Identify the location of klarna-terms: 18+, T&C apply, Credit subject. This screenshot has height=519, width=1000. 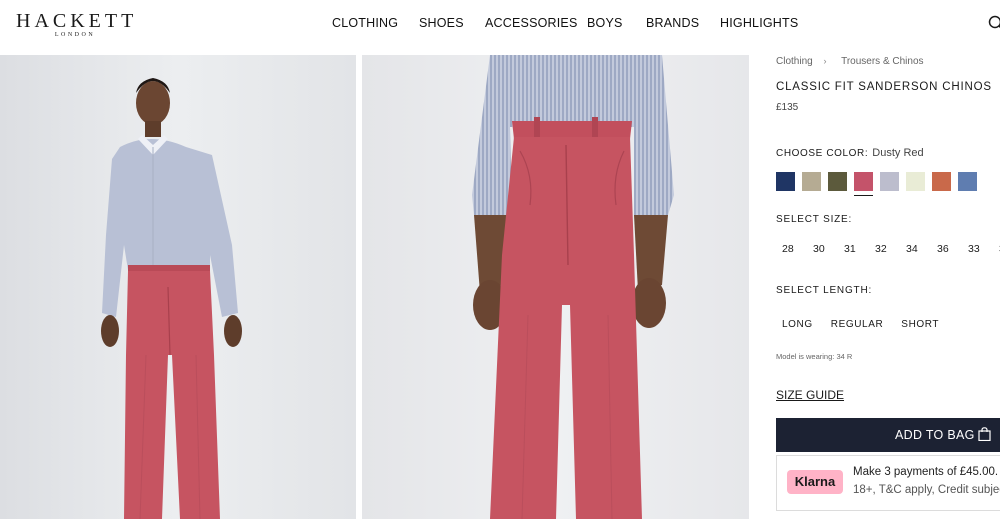
(926, 490).